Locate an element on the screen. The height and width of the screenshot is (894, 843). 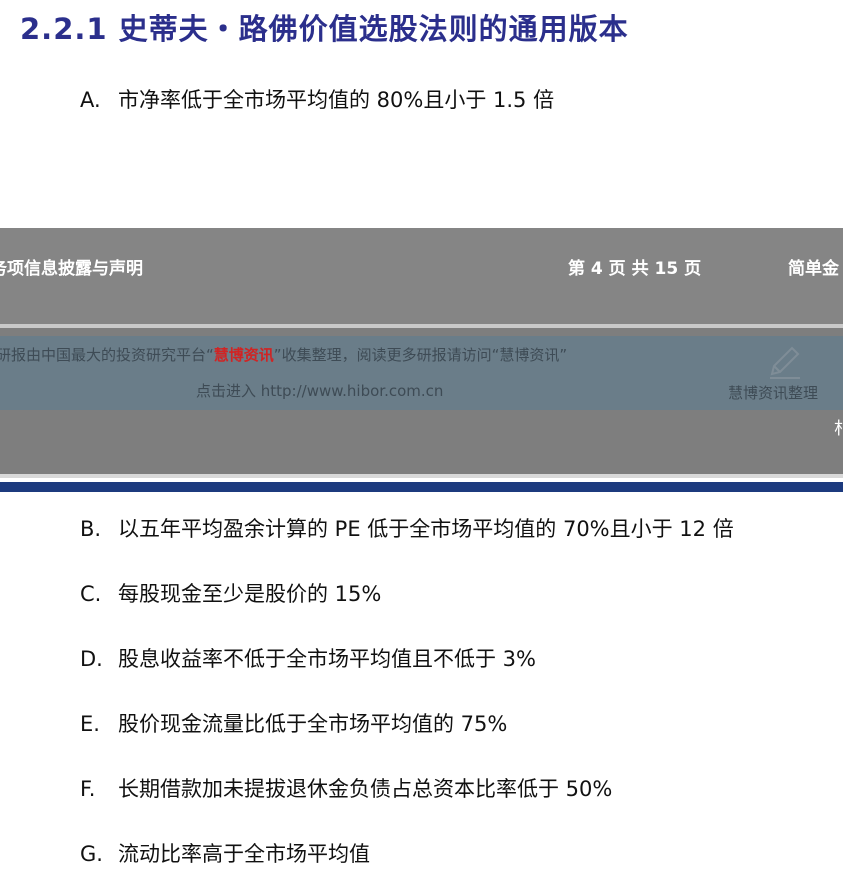
rule-item-b: B. 以五年平均盈余计算的 PE 低于全市场平均值的 70%且小于 12 倍 is located at coordinates (407, 528).